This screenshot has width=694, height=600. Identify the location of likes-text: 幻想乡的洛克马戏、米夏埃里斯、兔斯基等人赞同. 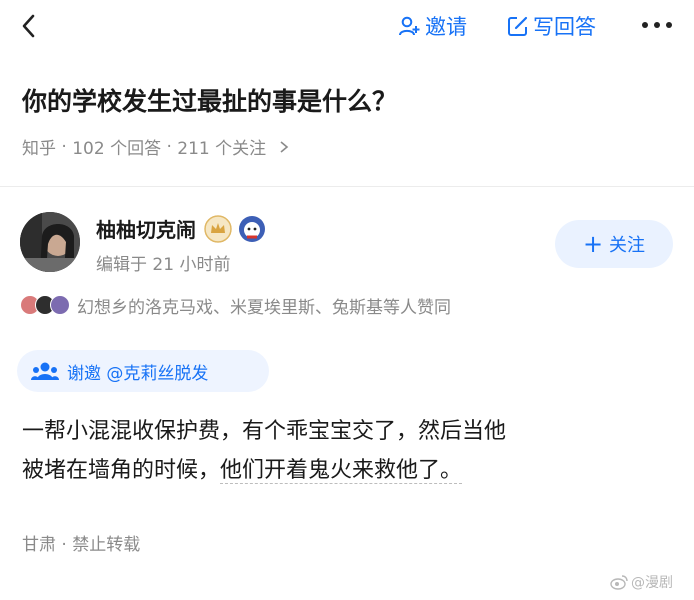
(264, 307).